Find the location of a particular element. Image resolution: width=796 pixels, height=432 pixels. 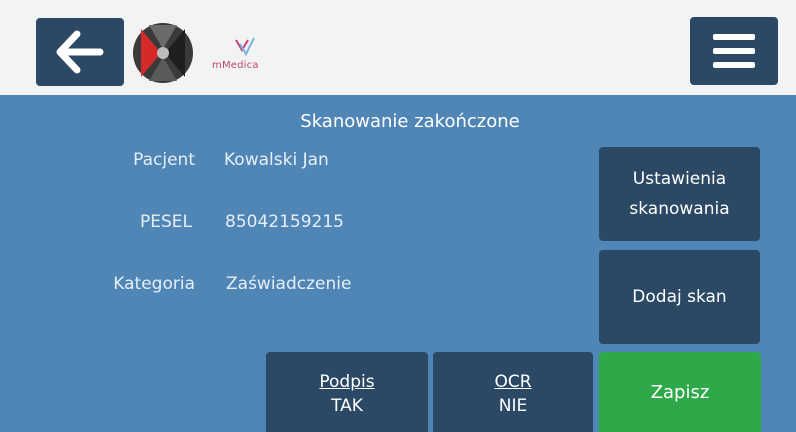

hamburger-menu-icon is located at coordinates (734, 51).